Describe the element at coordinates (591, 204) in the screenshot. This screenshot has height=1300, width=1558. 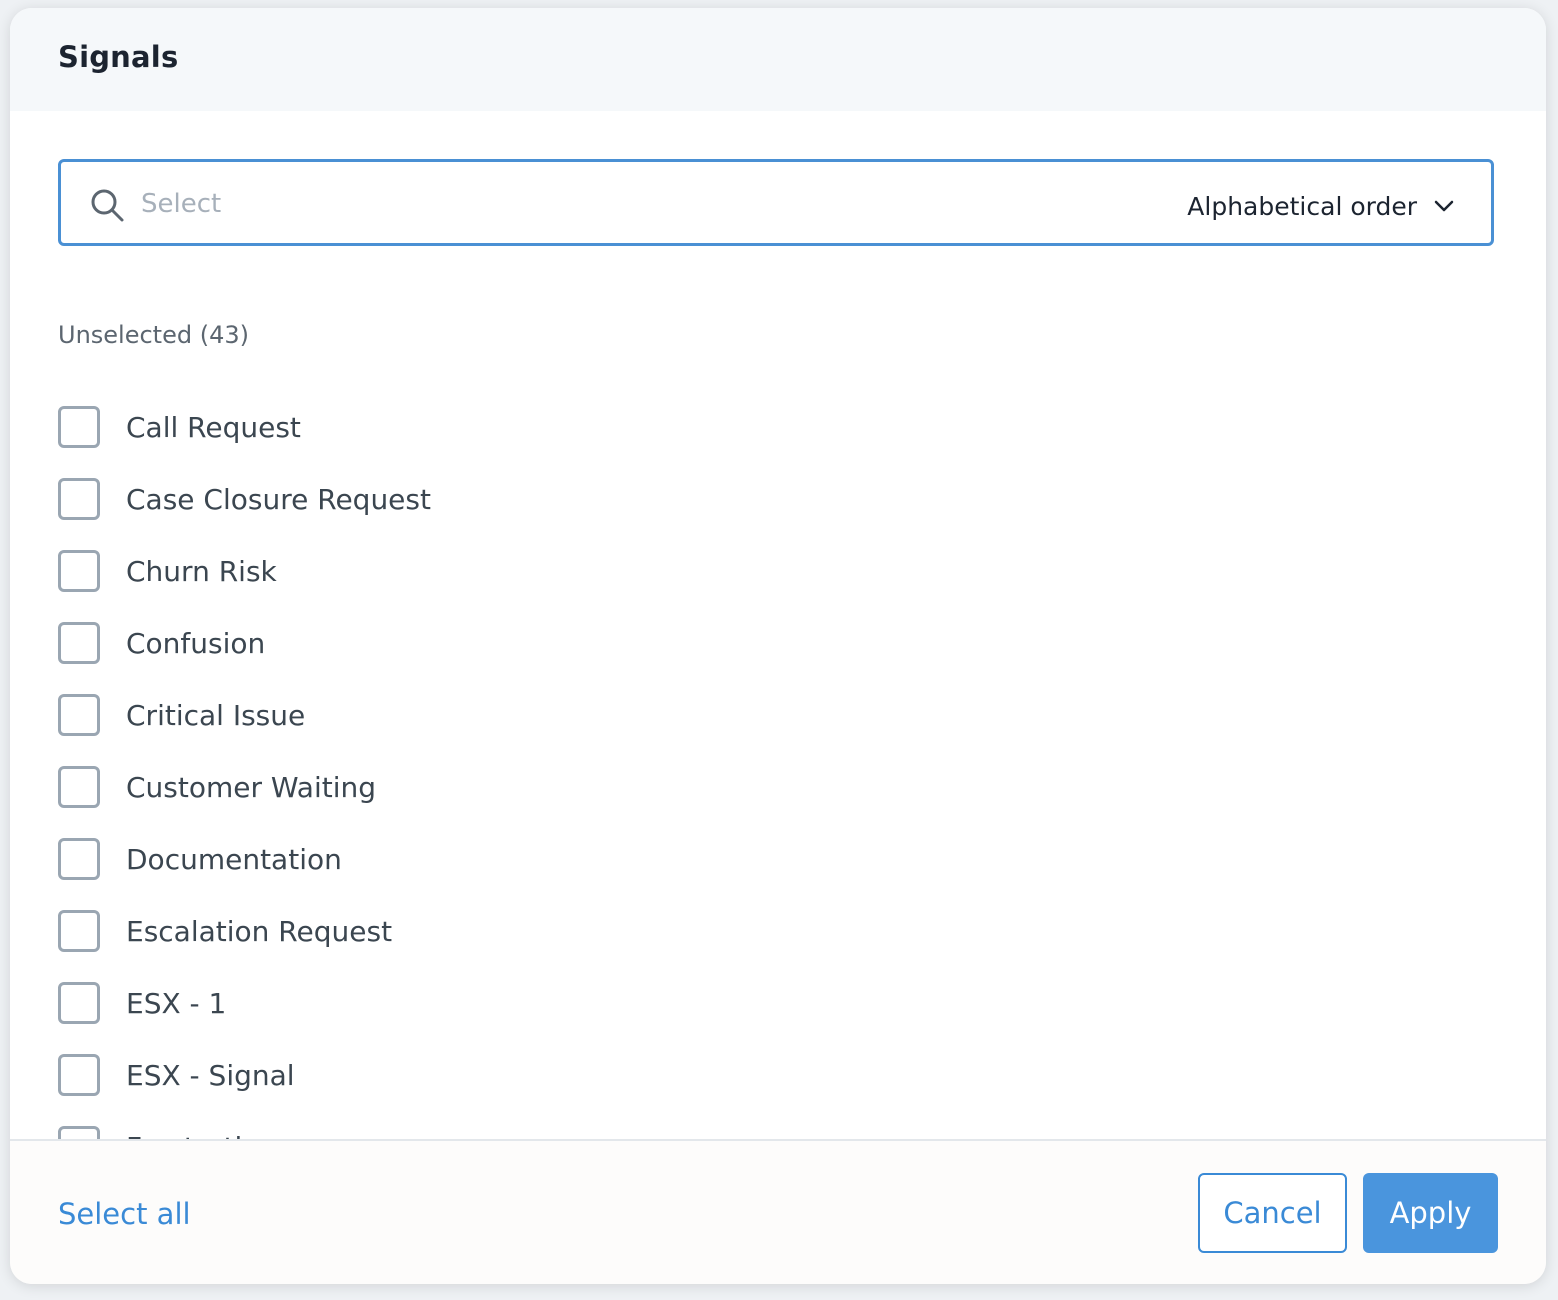
I see `search-input` at that location.